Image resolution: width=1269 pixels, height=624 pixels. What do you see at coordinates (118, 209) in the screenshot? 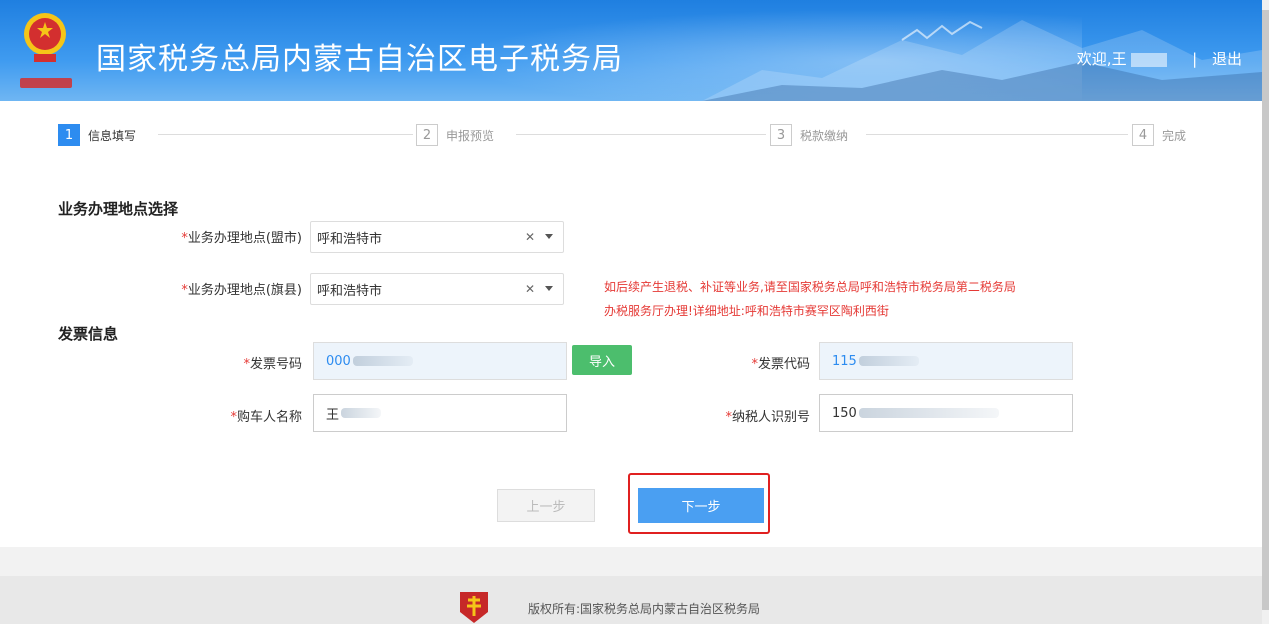
I see `location-section-title: 业务办理地点选择` at bounding box center [118, 209].